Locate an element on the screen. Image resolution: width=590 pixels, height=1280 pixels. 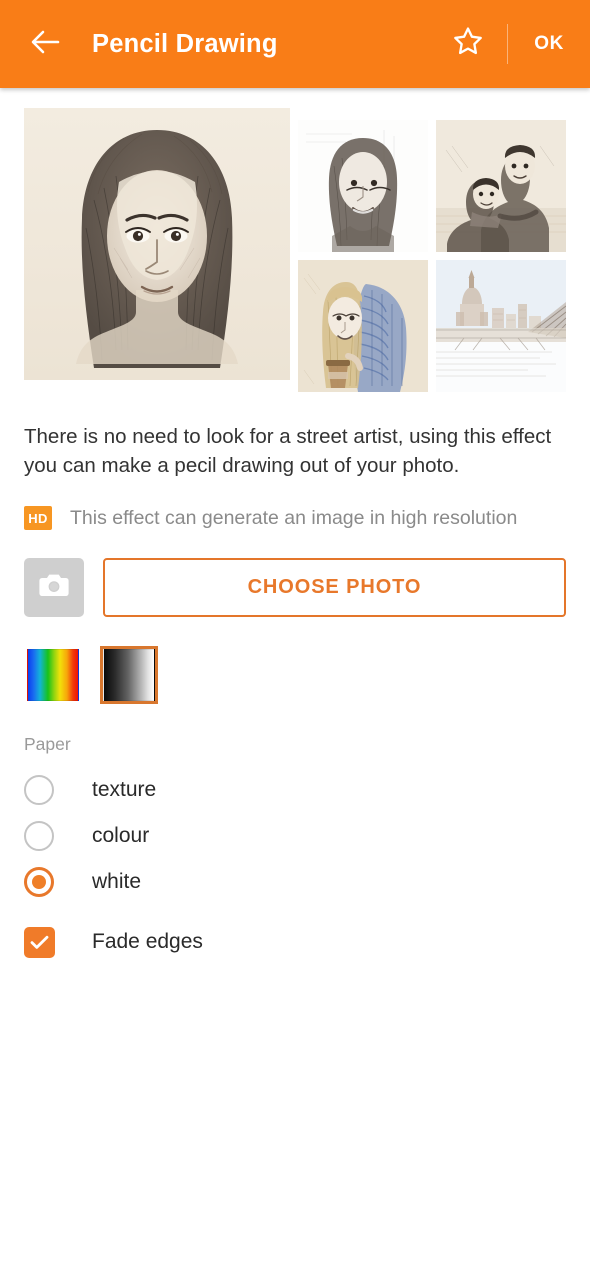
page-title: Pencil Drawing is located at coordinates (185, 43).